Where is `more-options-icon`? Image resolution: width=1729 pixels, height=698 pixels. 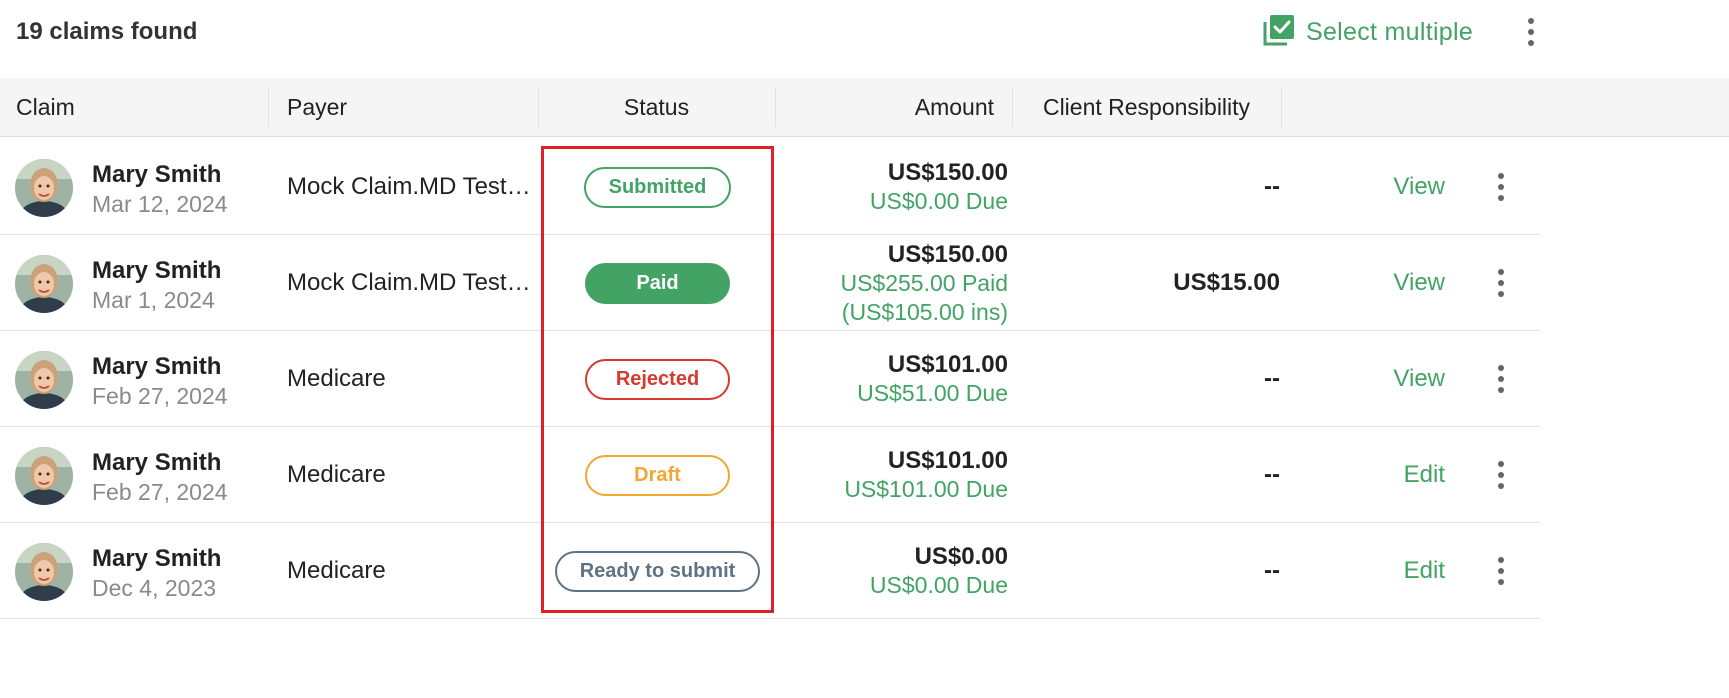
more-options-icon is located at coordinates (1531, 32).